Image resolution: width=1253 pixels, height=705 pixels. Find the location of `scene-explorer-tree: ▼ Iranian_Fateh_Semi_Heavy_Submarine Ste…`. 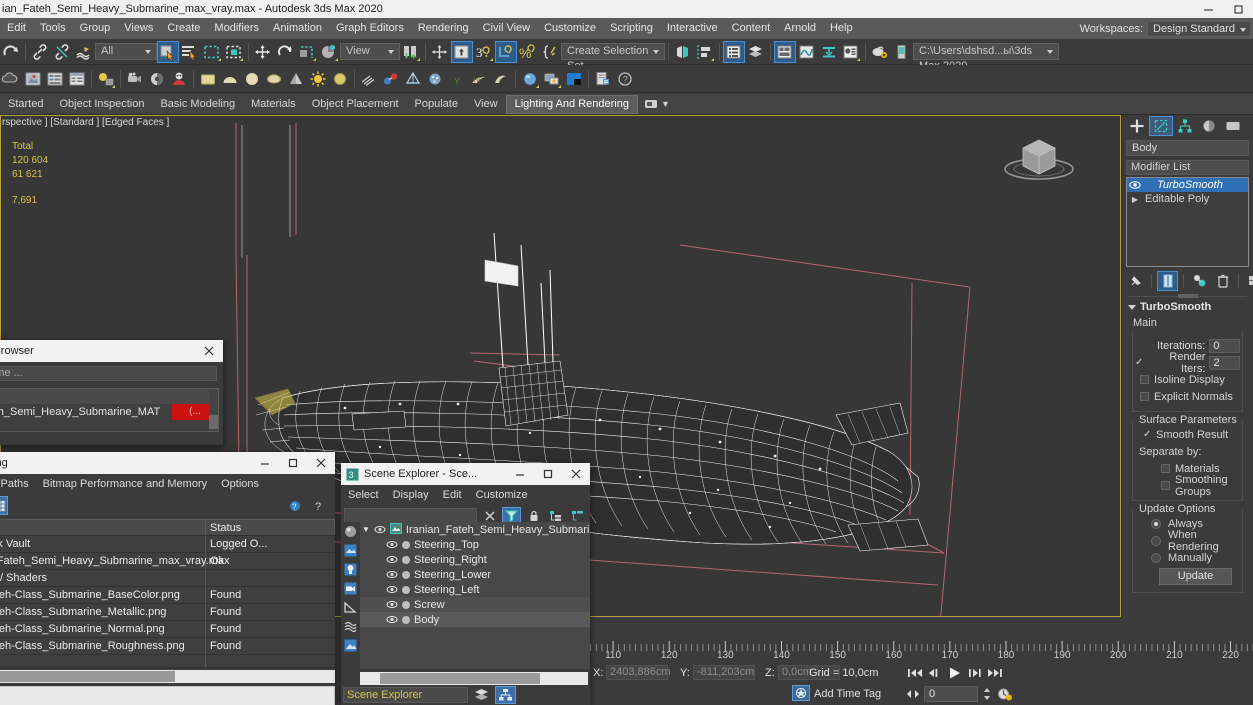

scene-explorer-tree: ▼ Iranian_Fateh_Semi_Heavy_Submarine Ste… is located at coordinates (475, 595).